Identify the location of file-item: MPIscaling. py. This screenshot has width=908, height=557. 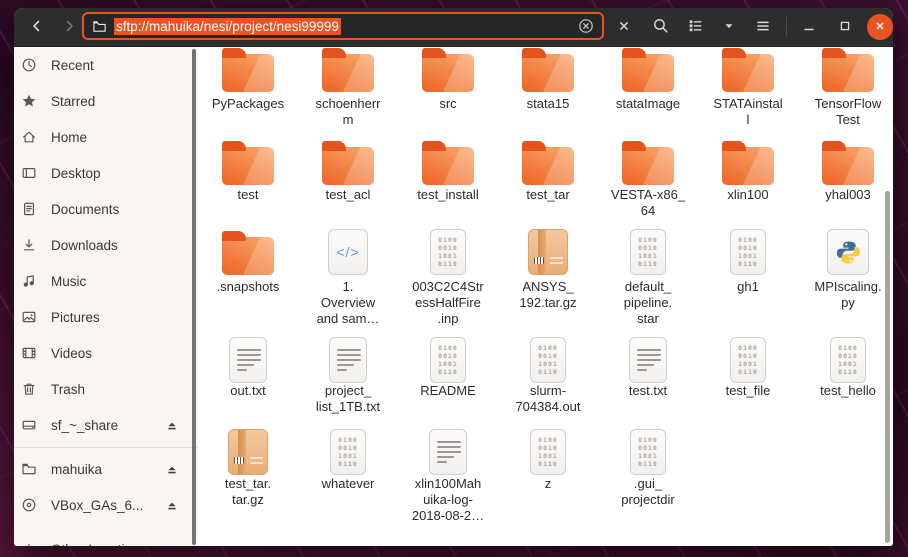
(845, 278).